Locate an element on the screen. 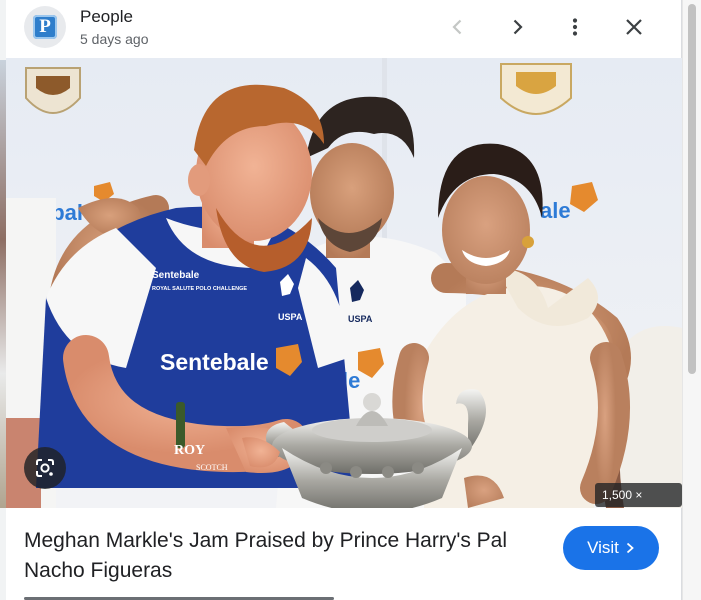  next-button is located at coordinates (517, 27).